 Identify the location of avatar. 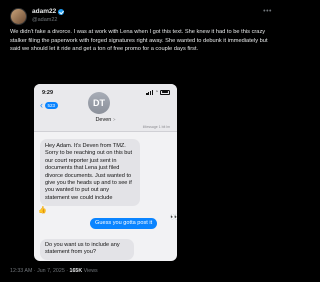
(18, 16).